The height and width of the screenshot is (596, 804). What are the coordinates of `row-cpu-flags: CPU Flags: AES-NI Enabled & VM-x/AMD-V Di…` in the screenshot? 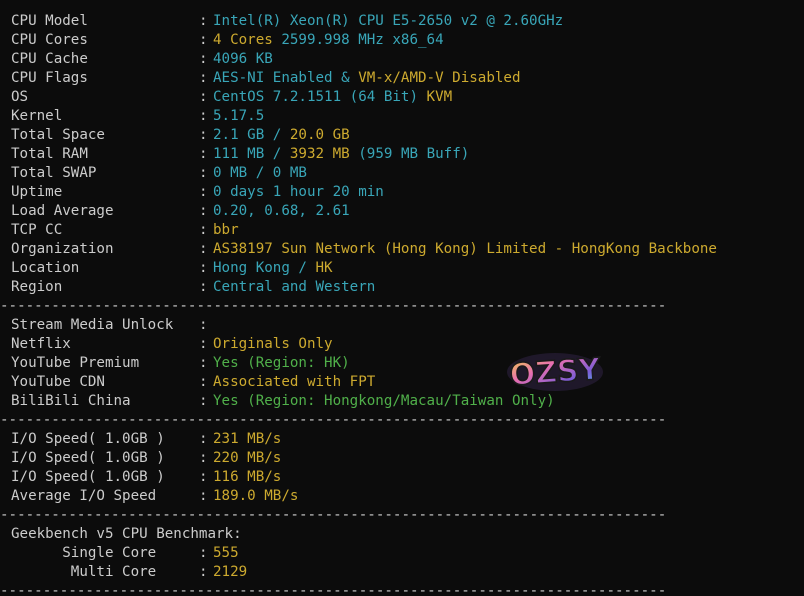 It's located at (266, 78).